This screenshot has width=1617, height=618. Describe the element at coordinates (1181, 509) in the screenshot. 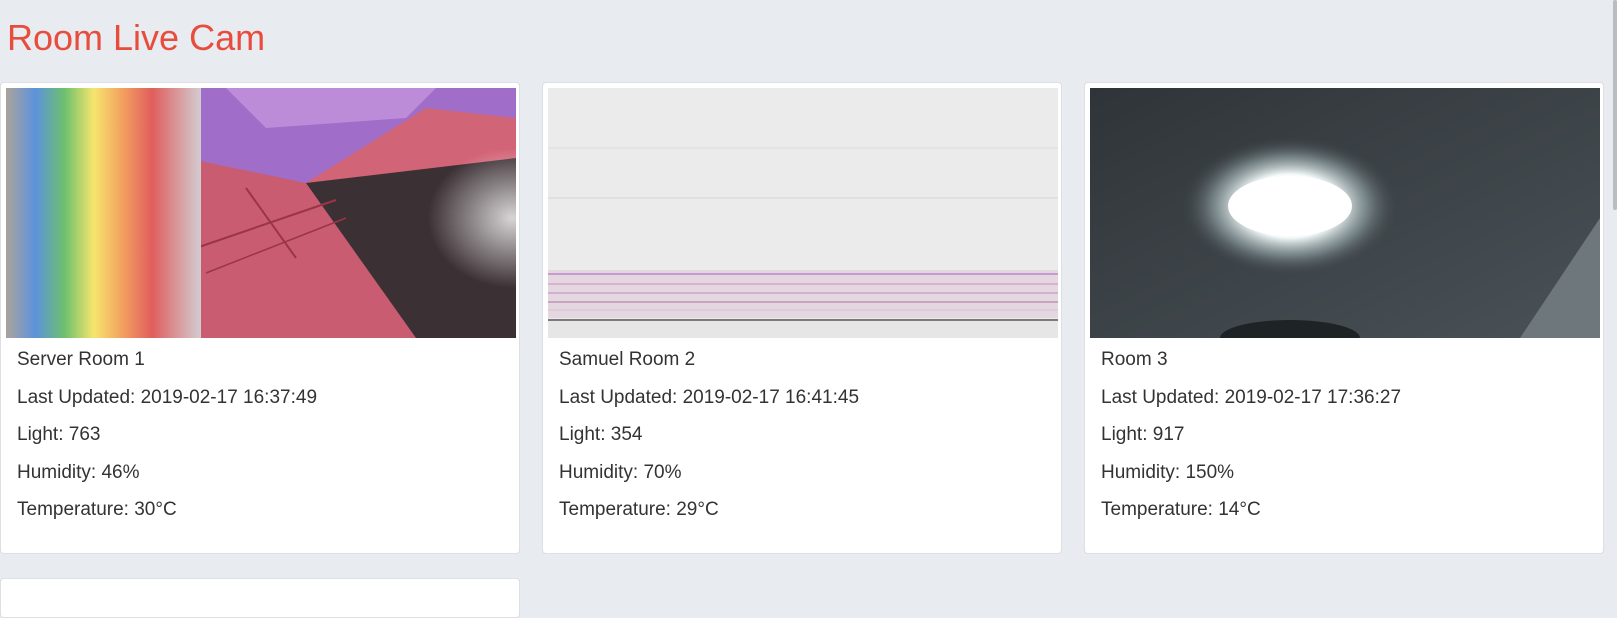

I see `temperature-reading: Temperature: 14°C` at that location.